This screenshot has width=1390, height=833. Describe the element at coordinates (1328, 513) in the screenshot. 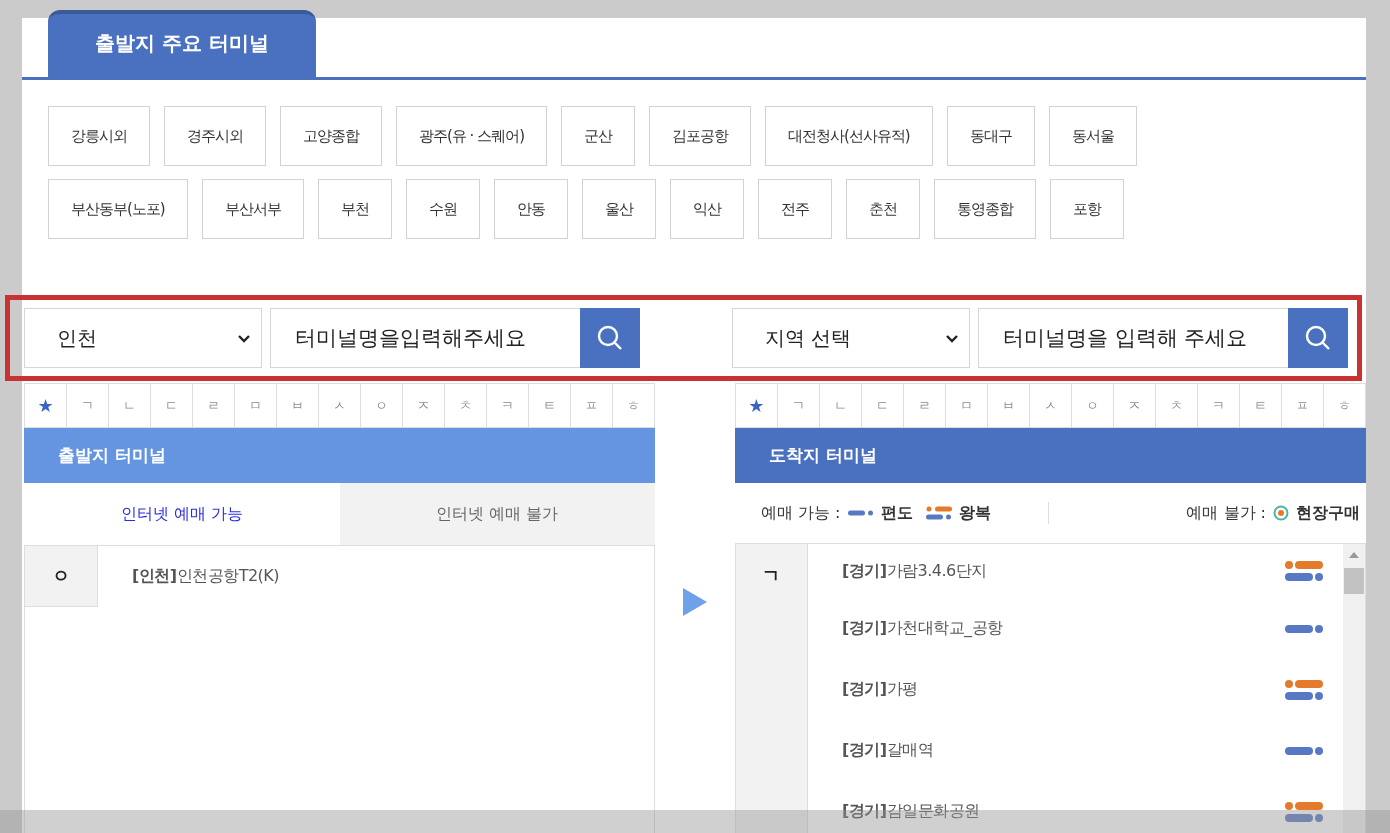

I see `legend-label: 현장구매` at that location.